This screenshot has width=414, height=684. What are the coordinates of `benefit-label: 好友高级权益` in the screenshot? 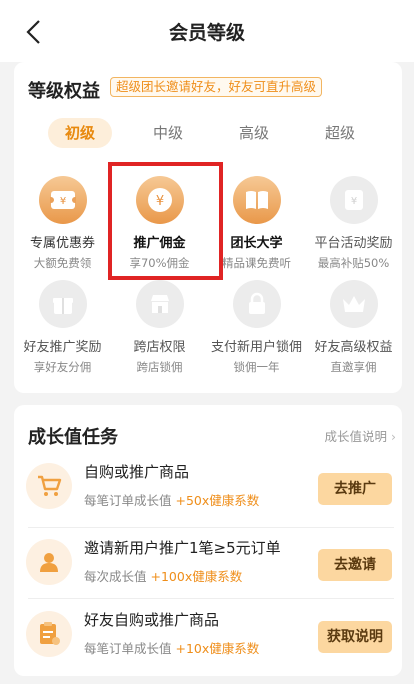 It's located at (353, 347).